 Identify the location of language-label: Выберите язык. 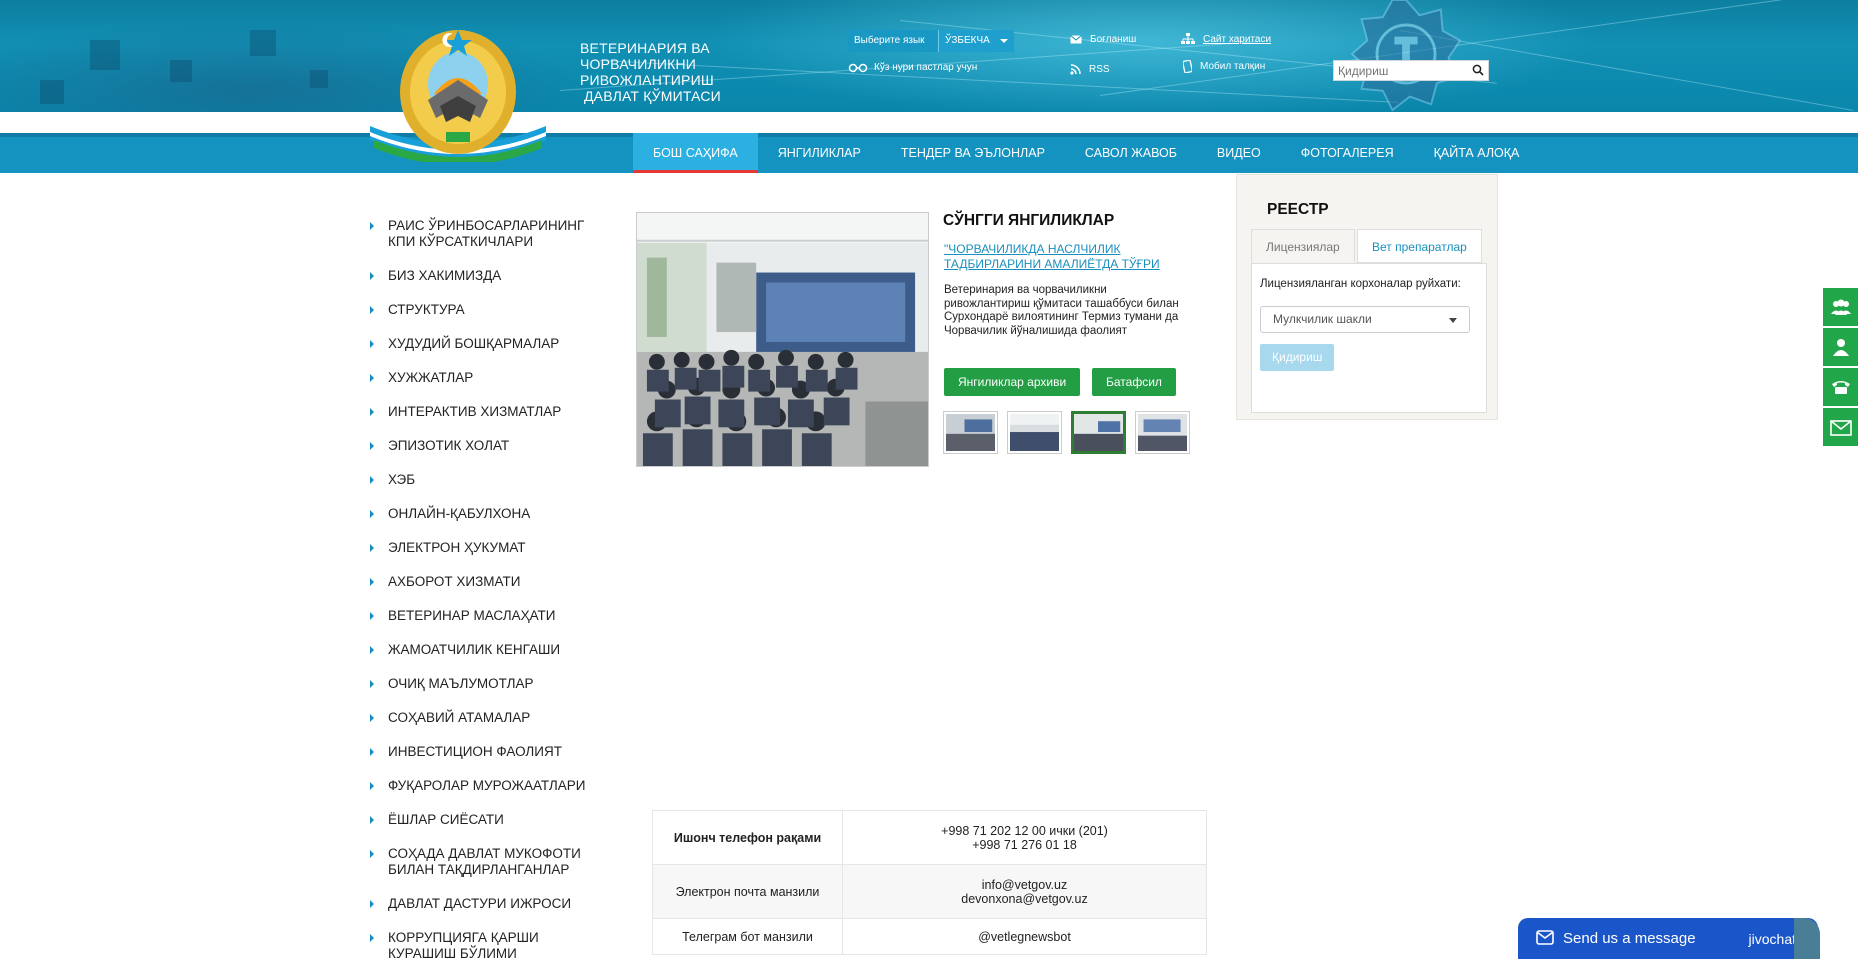
(893, 41).